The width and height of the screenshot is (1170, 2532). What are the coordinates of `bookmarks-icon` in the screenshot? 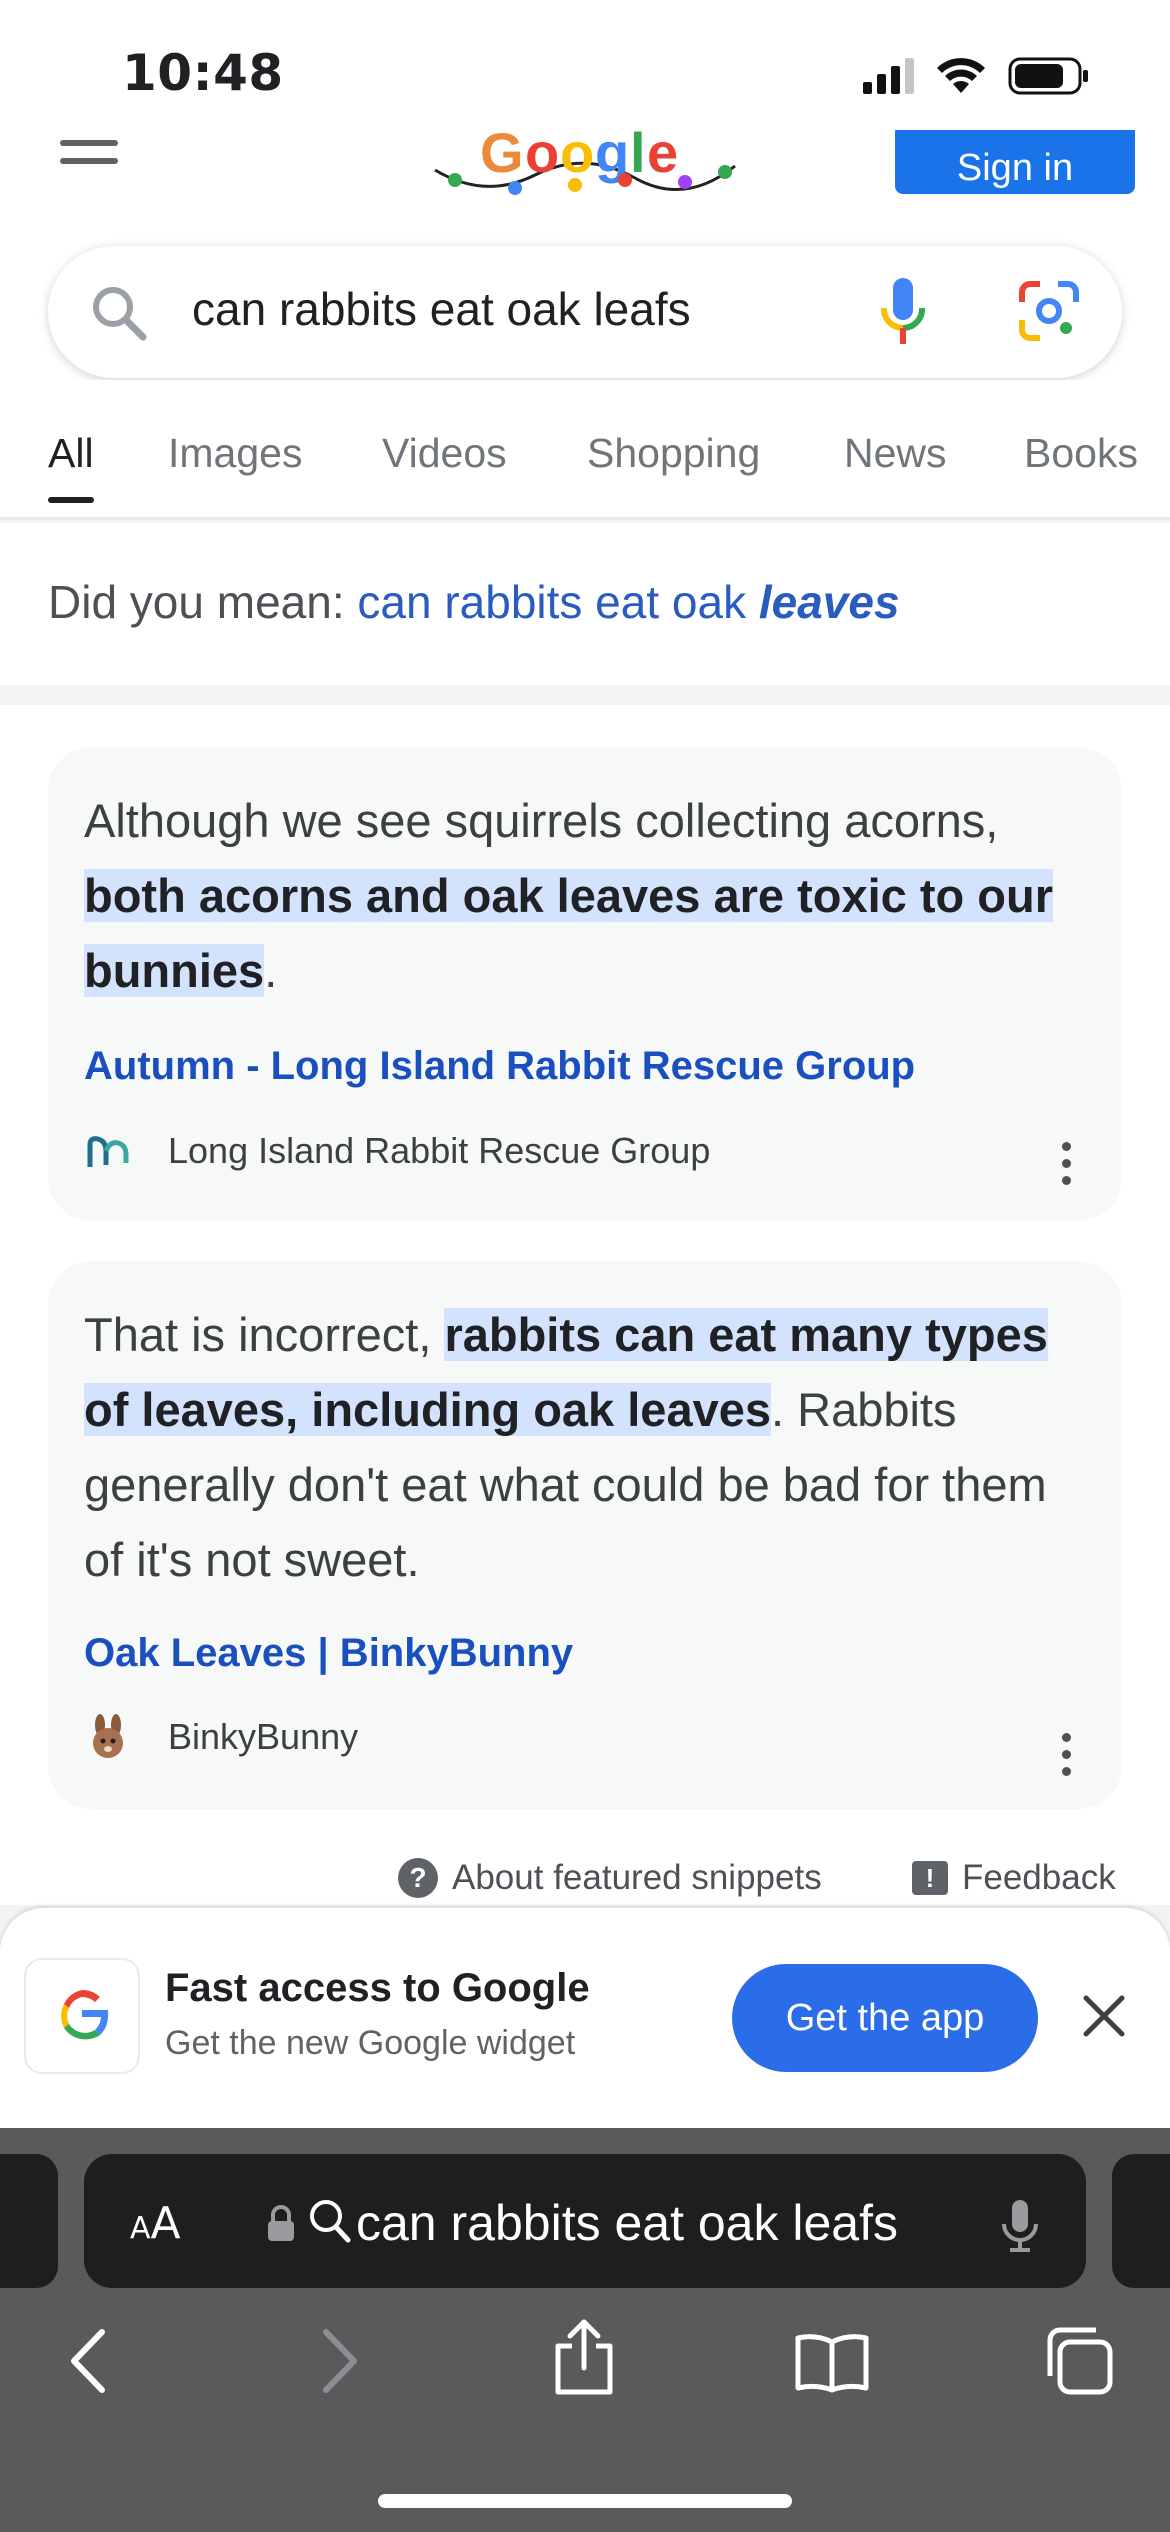 It's located at (832, 2363).